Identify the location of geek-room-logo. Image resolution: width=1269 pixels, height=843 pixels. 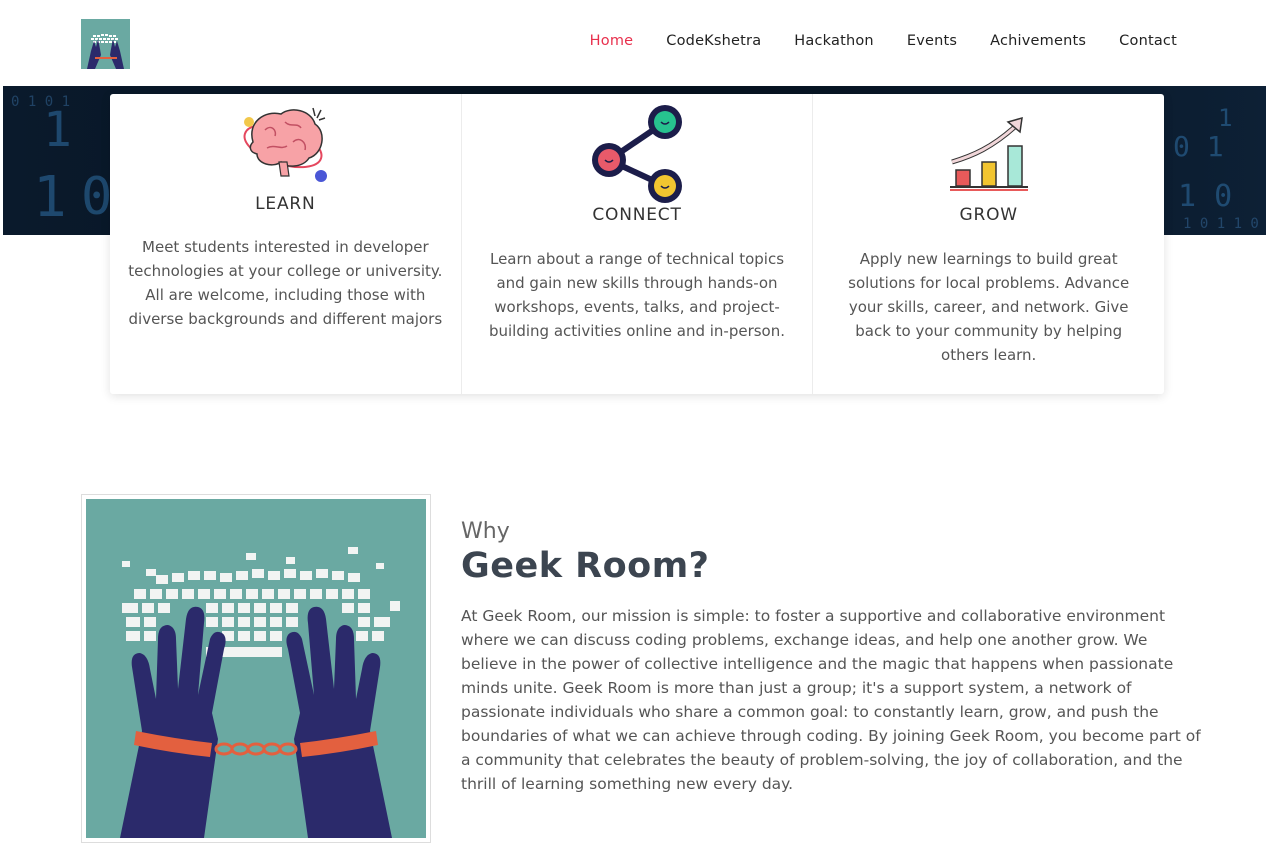
(105, 44).